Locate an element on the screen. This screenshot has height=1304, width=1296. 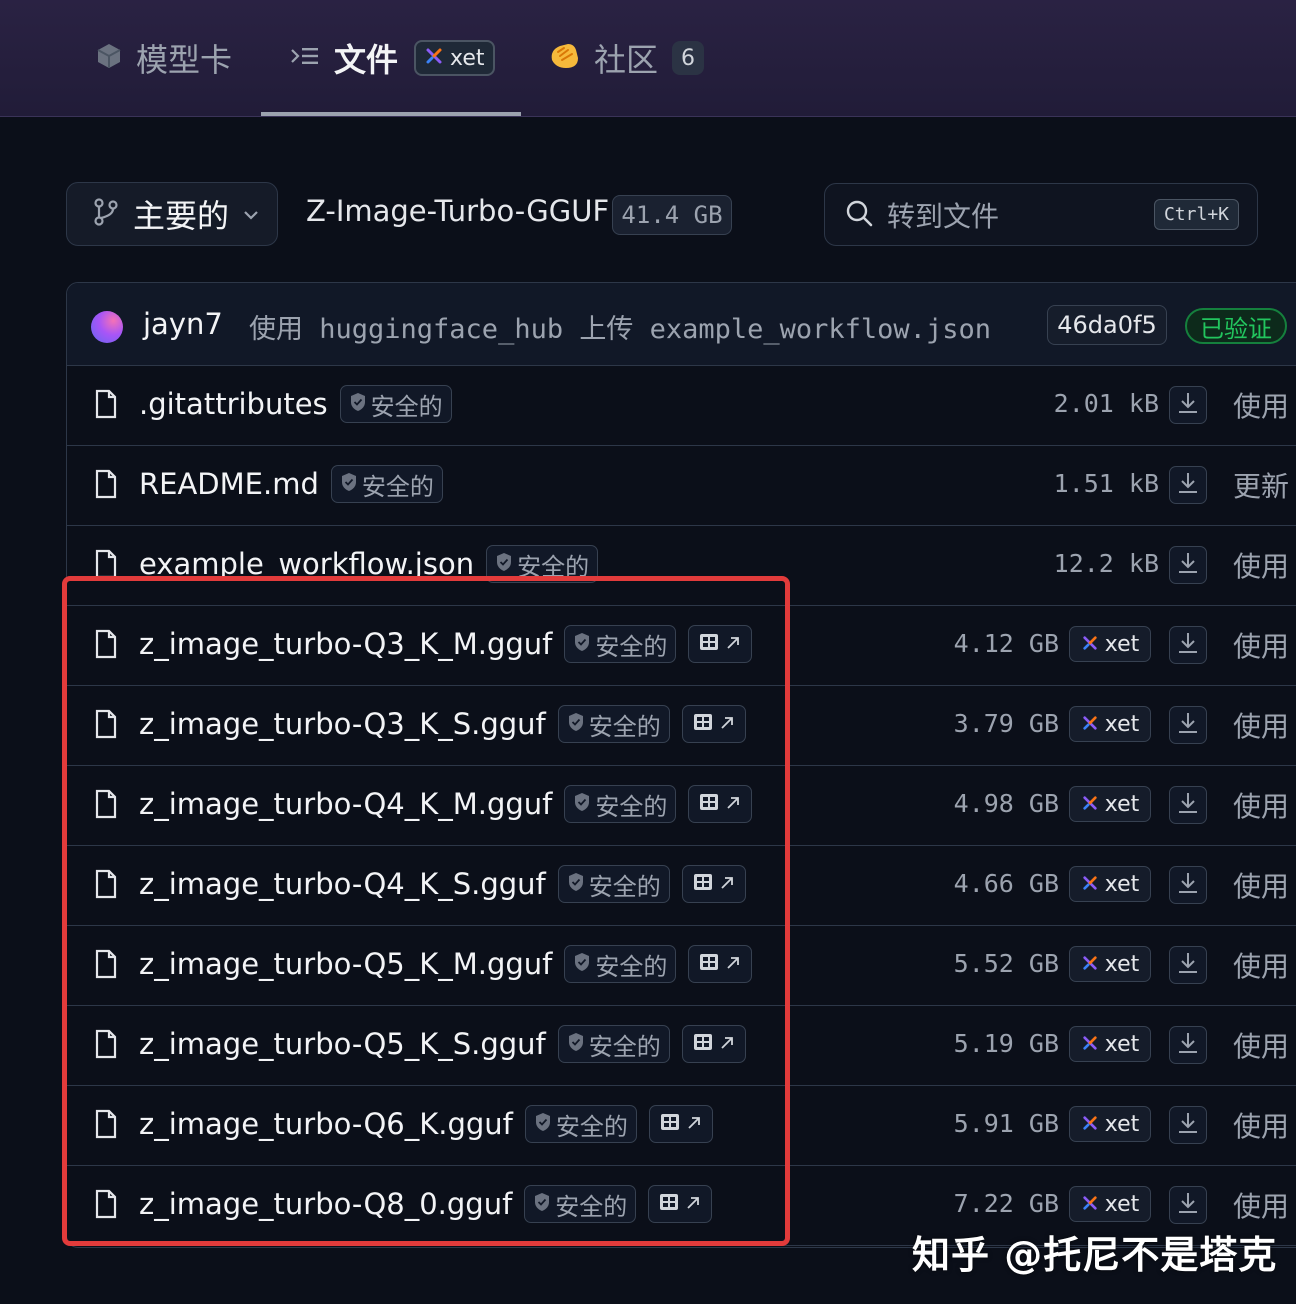
file-size: 4.12 GB is located at coordinates (1006, 643).